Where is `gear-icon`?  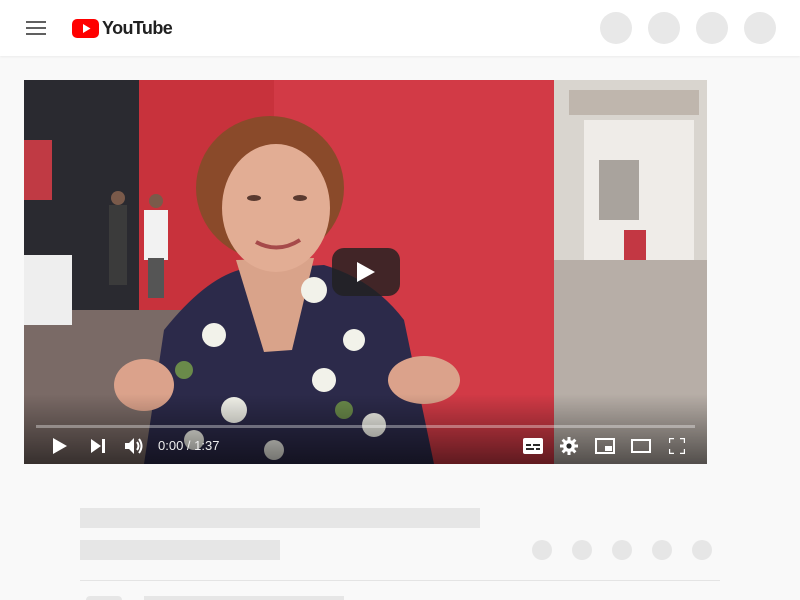 gear-icon is located at coordinates (569, 446).